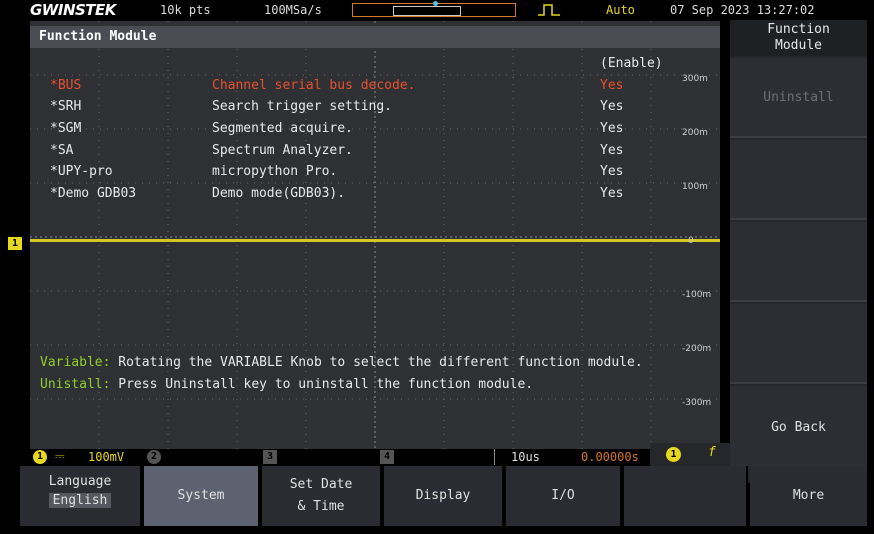 Image resolution: width=874 pixels, height=534 pixels. I want to click on scale-label: -300m, so click(697, 403).